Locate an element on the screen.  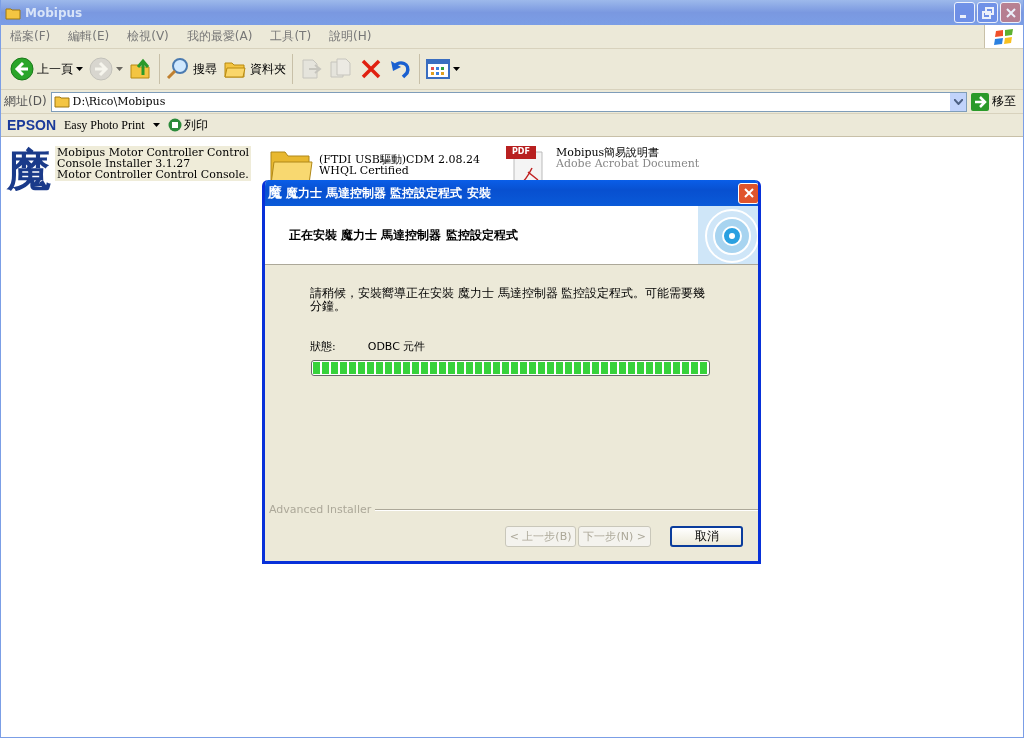
page-move-icon is located at coordinates (311, 69).